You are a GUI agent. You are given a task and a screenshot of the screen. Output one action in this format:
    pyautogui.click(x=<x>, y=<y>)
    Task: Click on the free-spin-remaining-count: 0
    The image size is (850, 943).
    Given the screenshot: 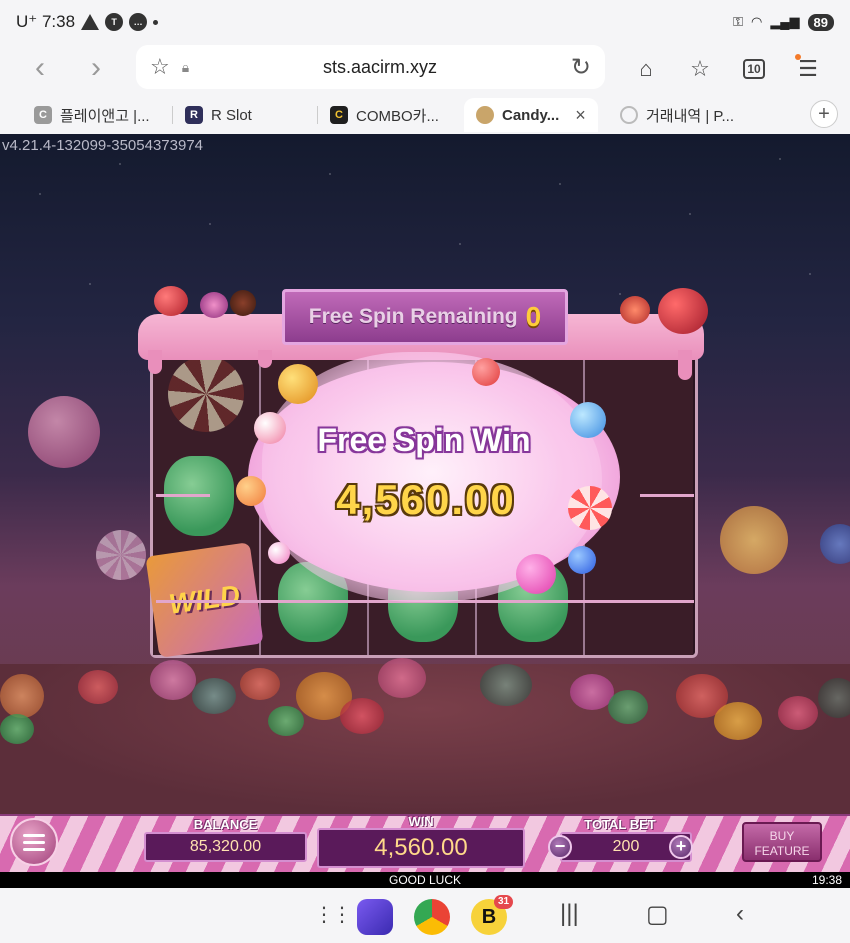 What is the action you would take?
    pyautogui.click(x=533, y=316)
    